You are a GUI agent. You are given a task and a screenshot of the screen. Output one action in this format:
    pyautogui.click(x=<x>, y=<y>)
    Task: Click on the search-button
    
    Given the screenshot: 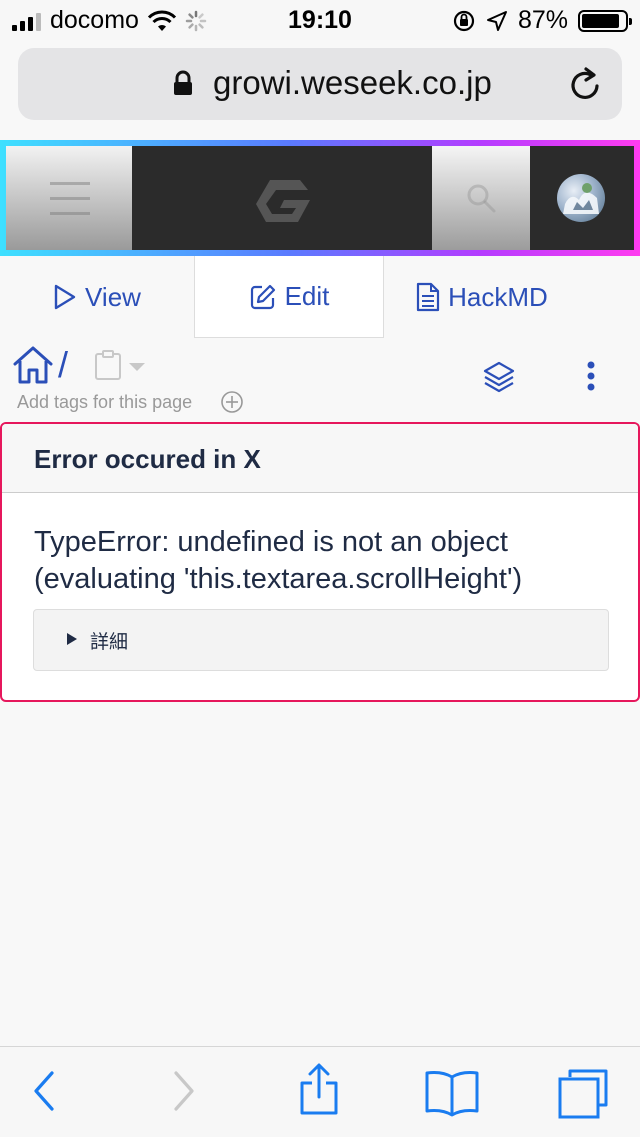 What is the action you would take?
    pyautogui.click(x=481, y=198)
    